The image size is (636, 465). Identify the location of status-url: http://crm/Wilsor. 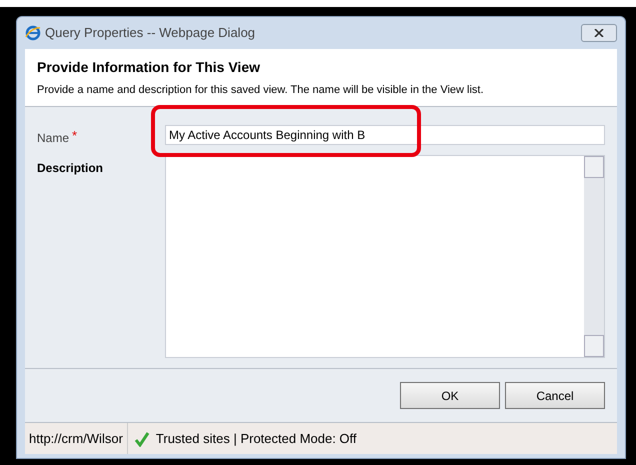
(76, 438).